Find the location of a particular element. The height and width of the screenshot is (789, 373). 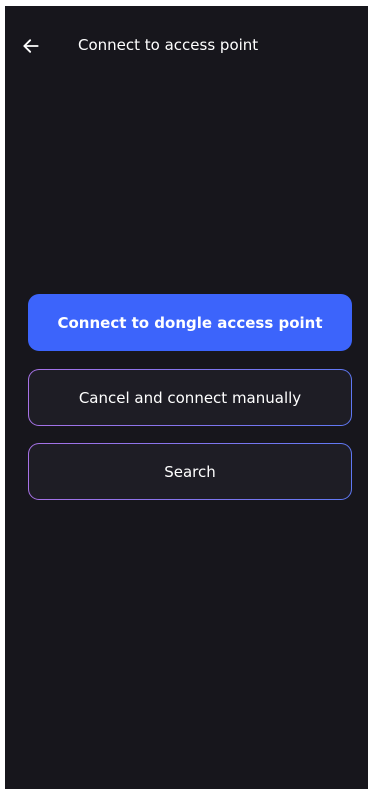

search-button: Search is located at coordinates (190, 471).